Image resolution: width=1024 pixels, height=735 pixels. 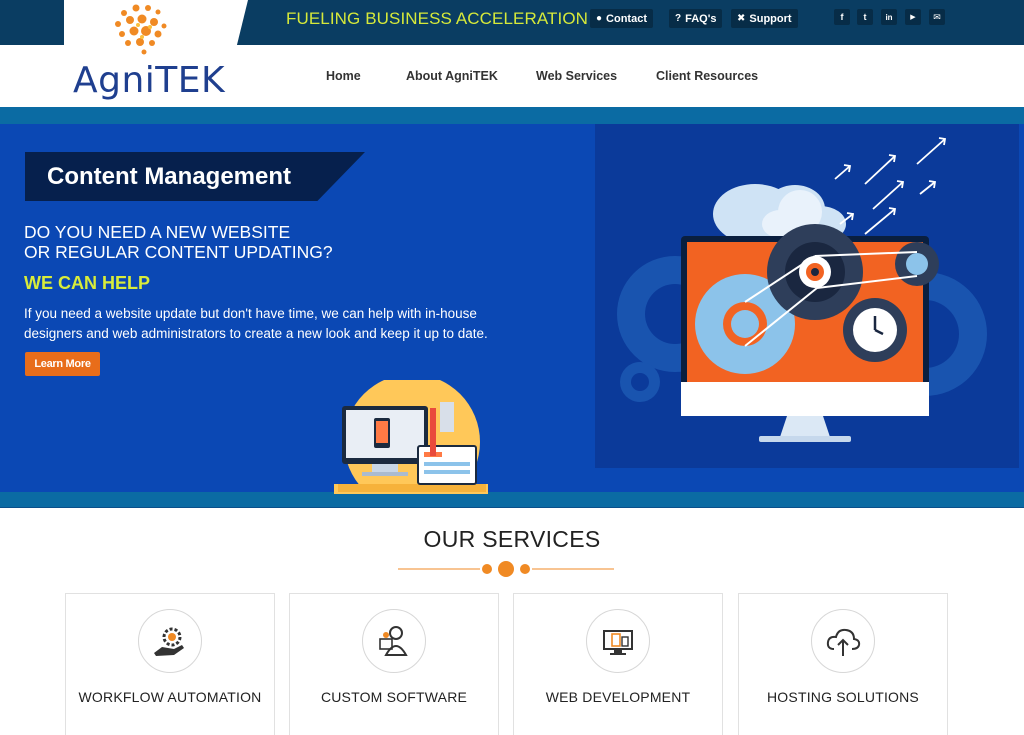 I want to click on email-icon: ✉, so click(x=937, y=17).